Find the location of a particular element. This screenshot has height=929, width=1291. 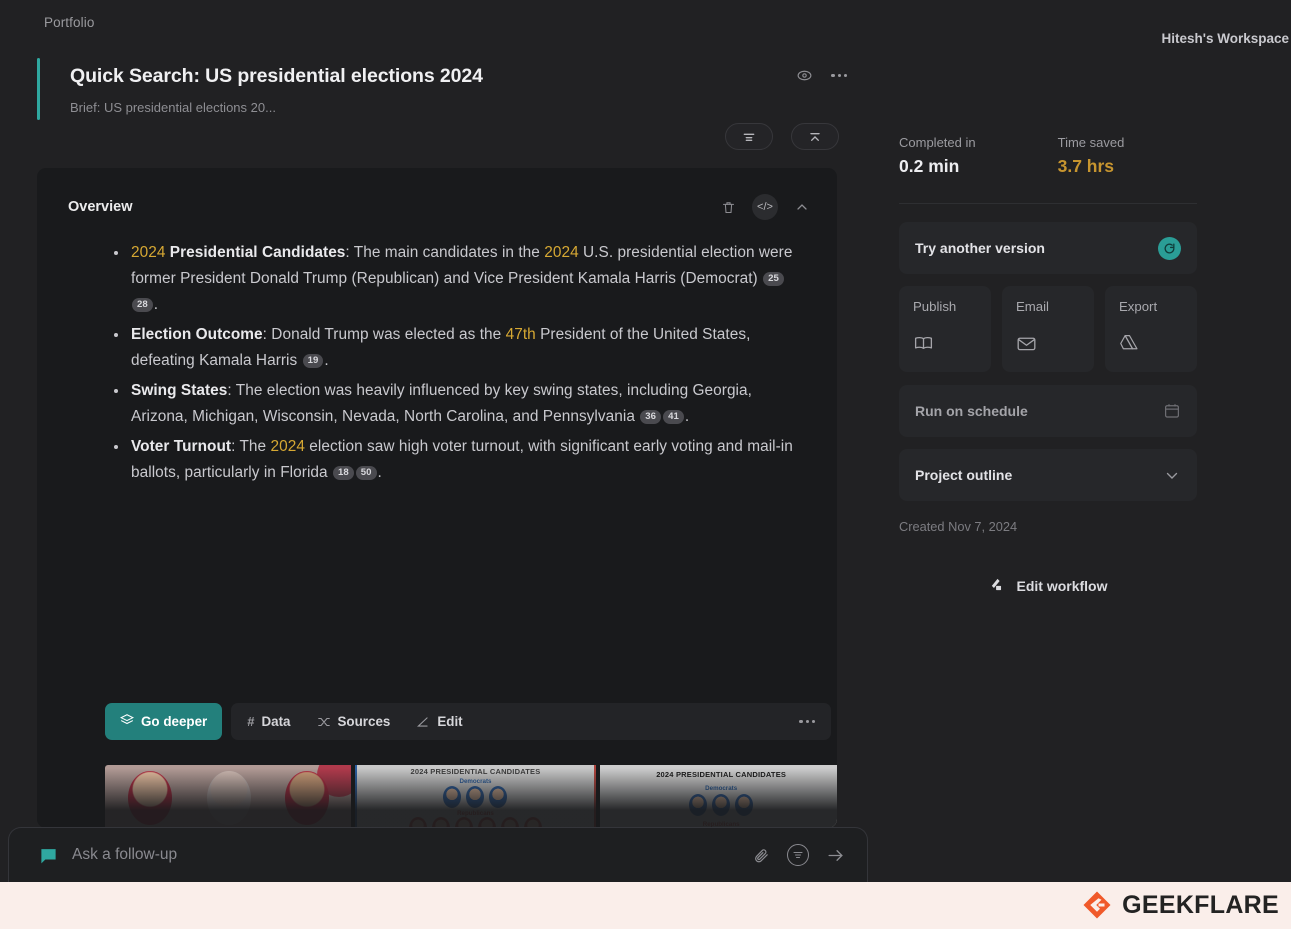

stat-time-saved: Time saved 3.7 hrs is located at coordinates (1091, 156).